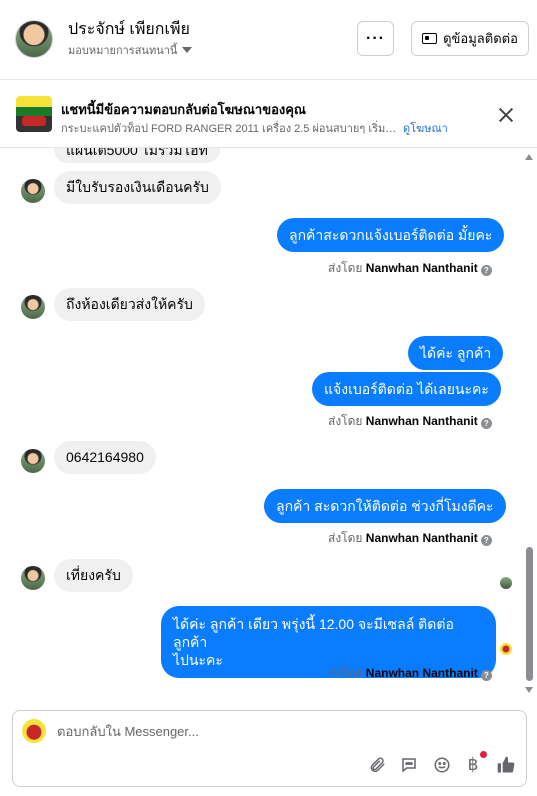 The image size is (537, 796). I want to click on contact-name: ประจักษ์ เพียกเพีย, so click(129, 29).